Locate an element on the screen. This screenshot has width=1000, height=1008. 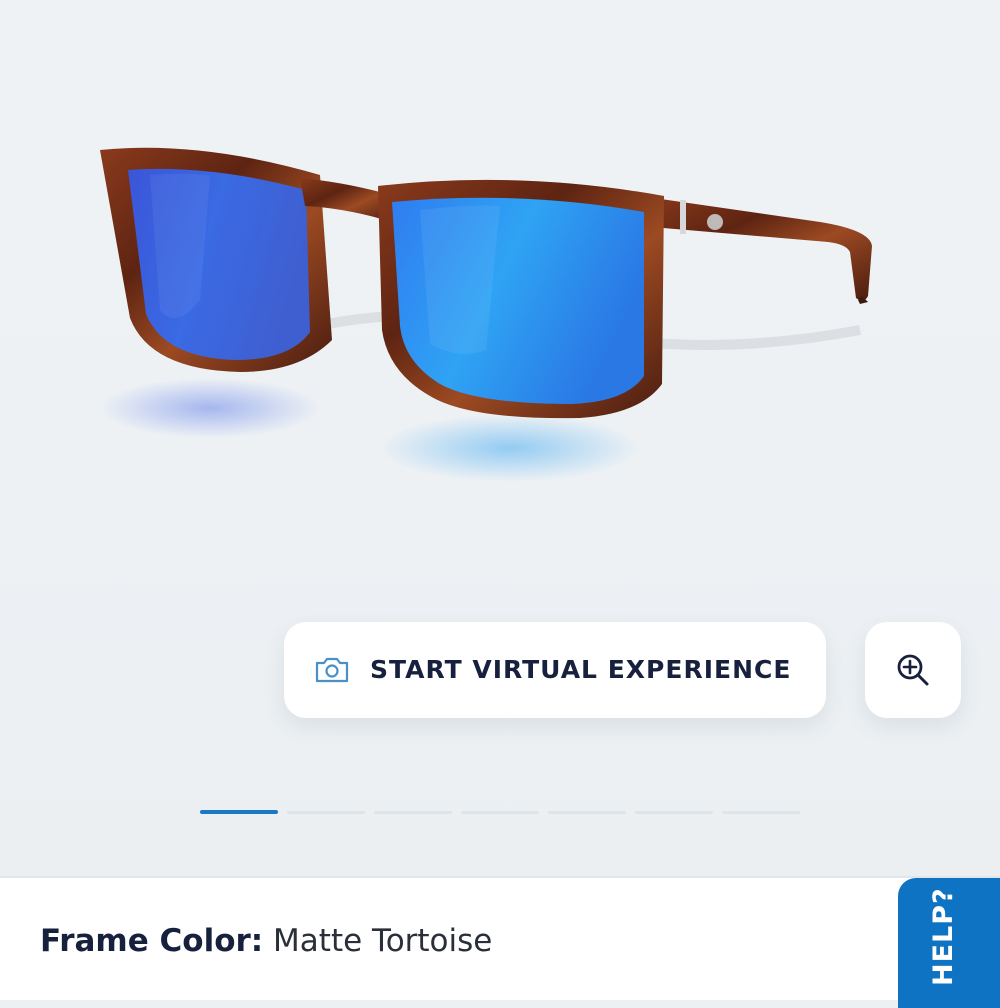
help-label: HELP? is located at coordinates (943, 936).